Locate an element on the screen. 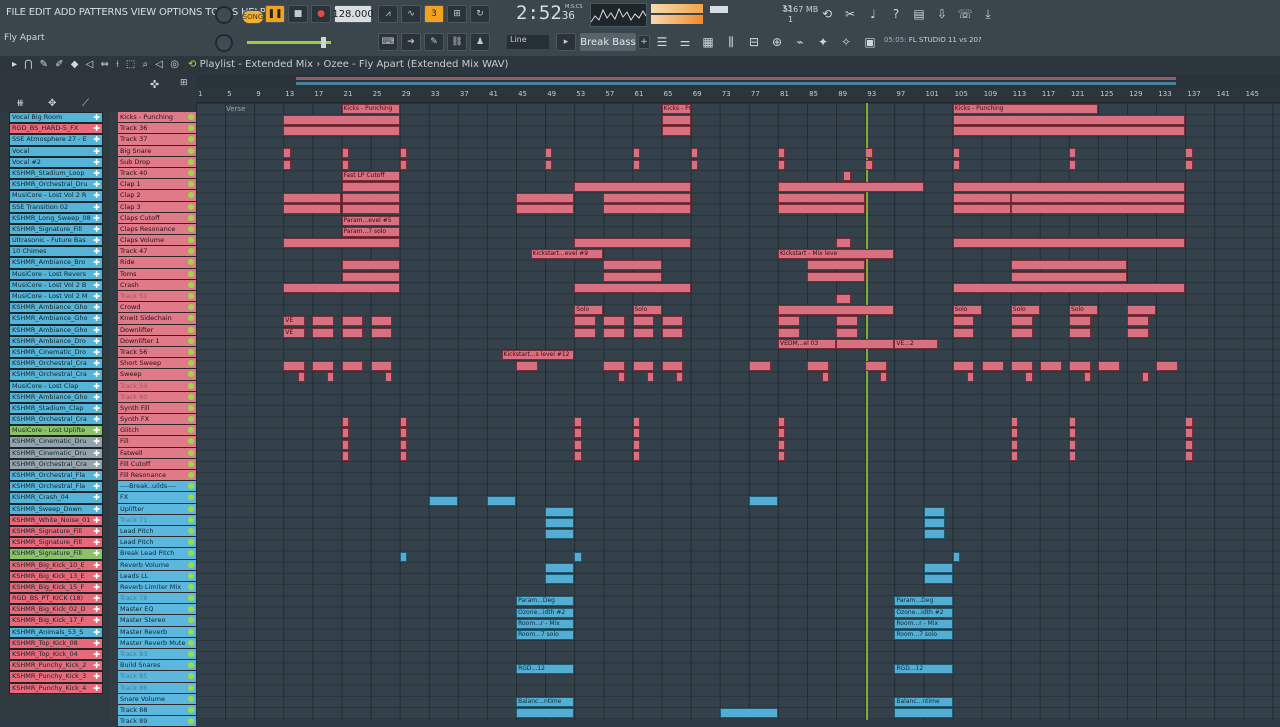 The image size is (1280, 727). cut-button: ✂ is located at coordinates (850, 14).